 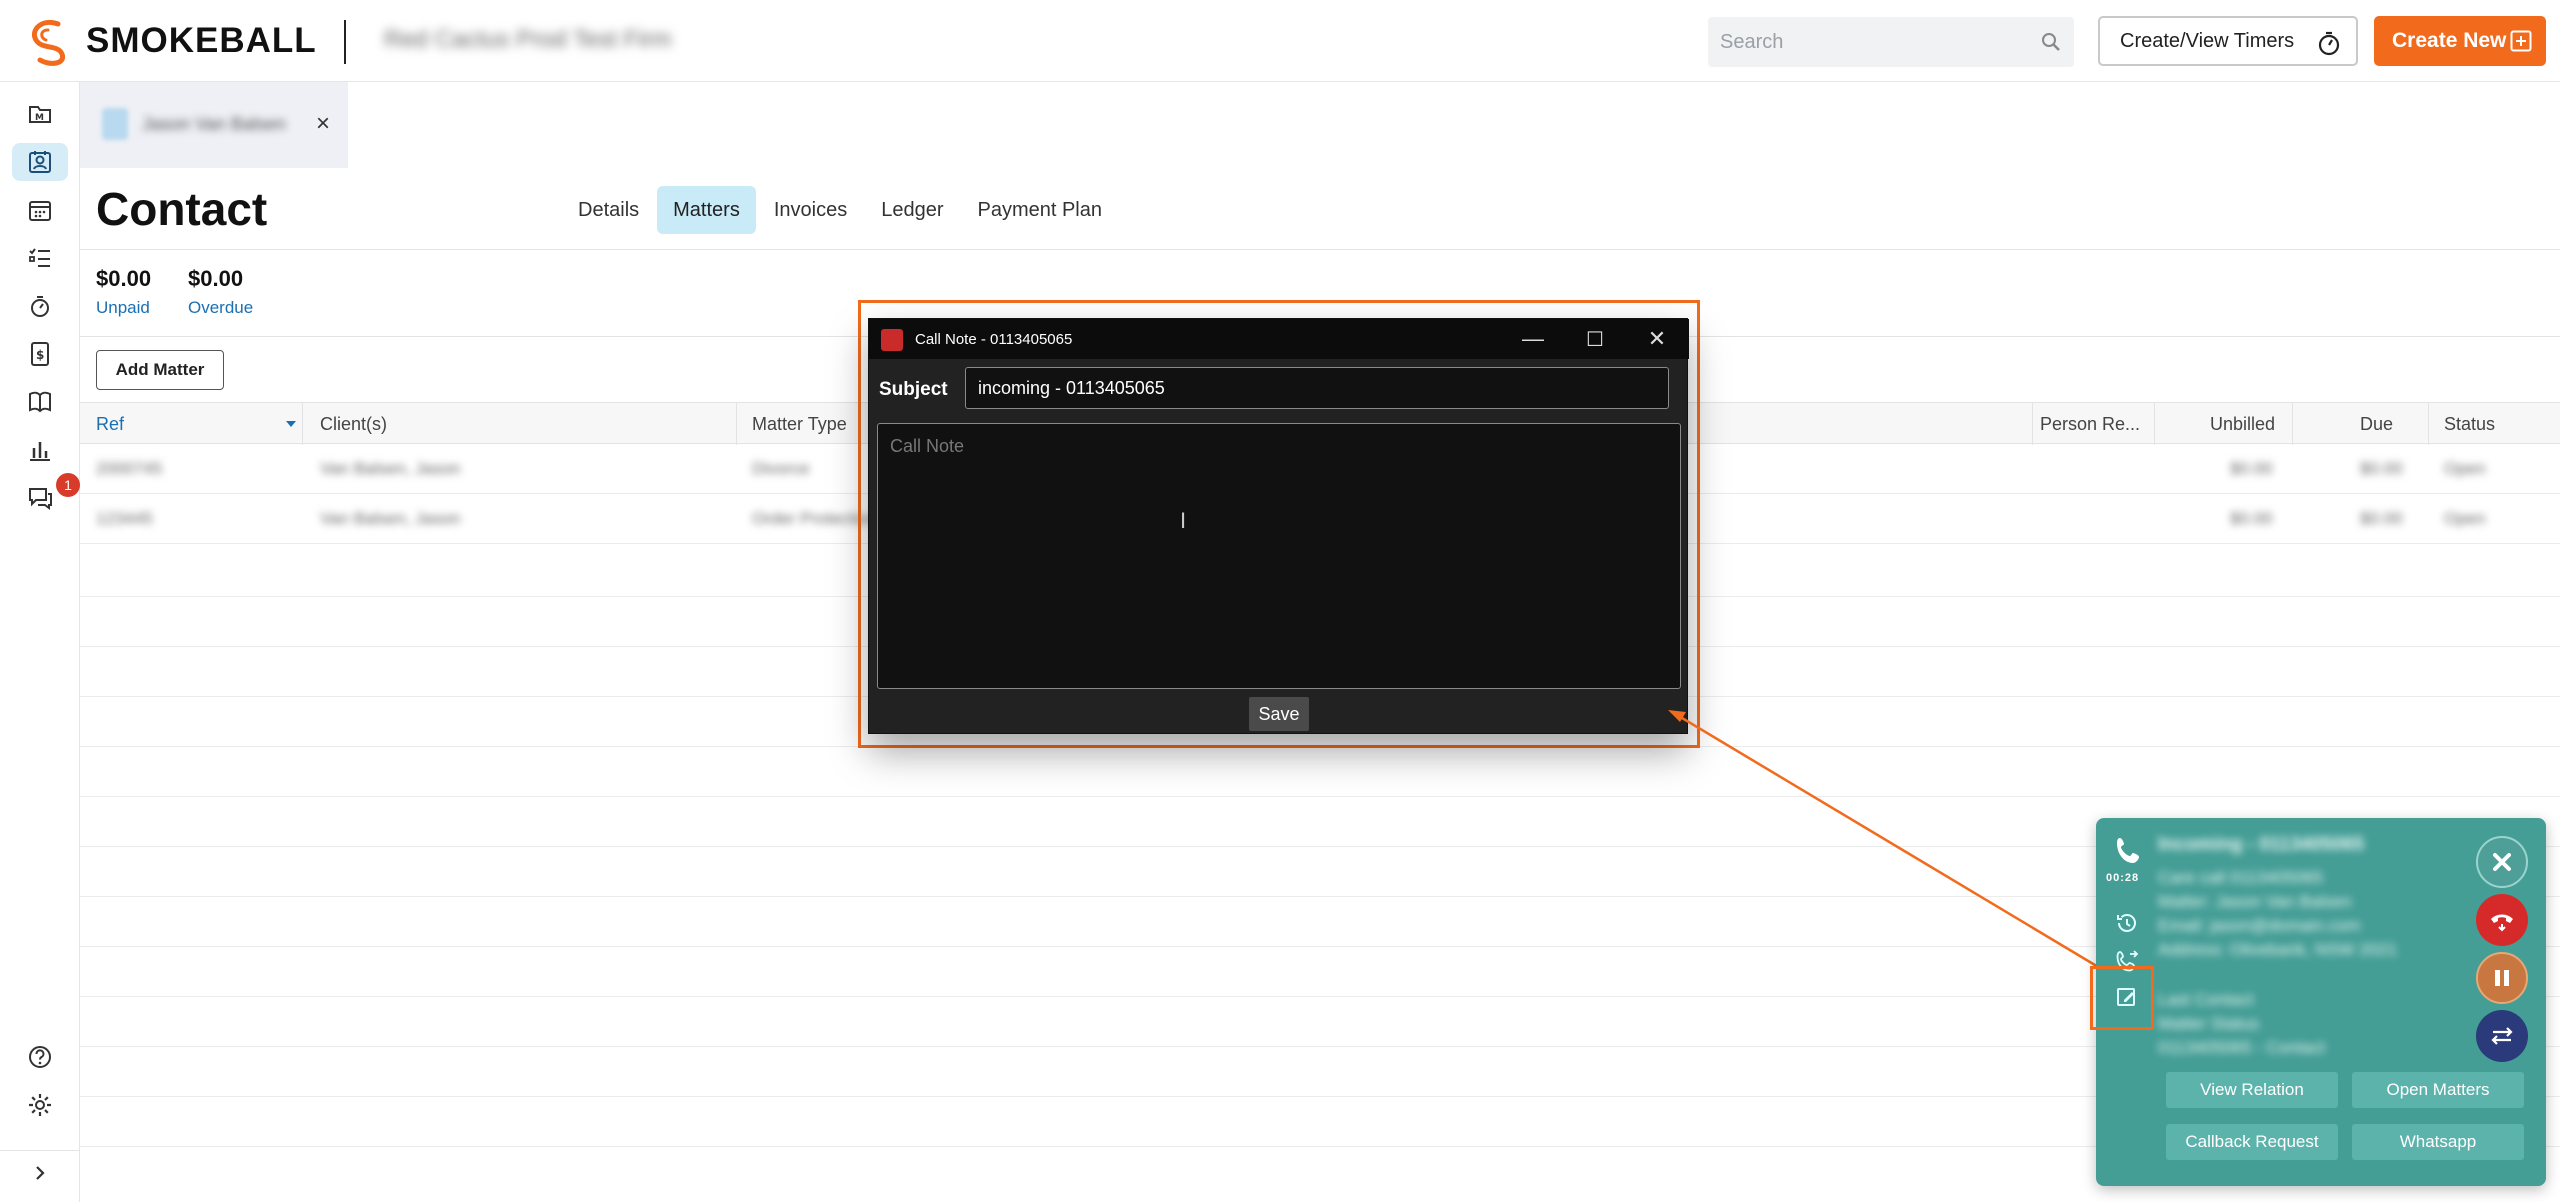 I want to click on cell-client: Van Balsen, Jason, so click(x=390, y=468).